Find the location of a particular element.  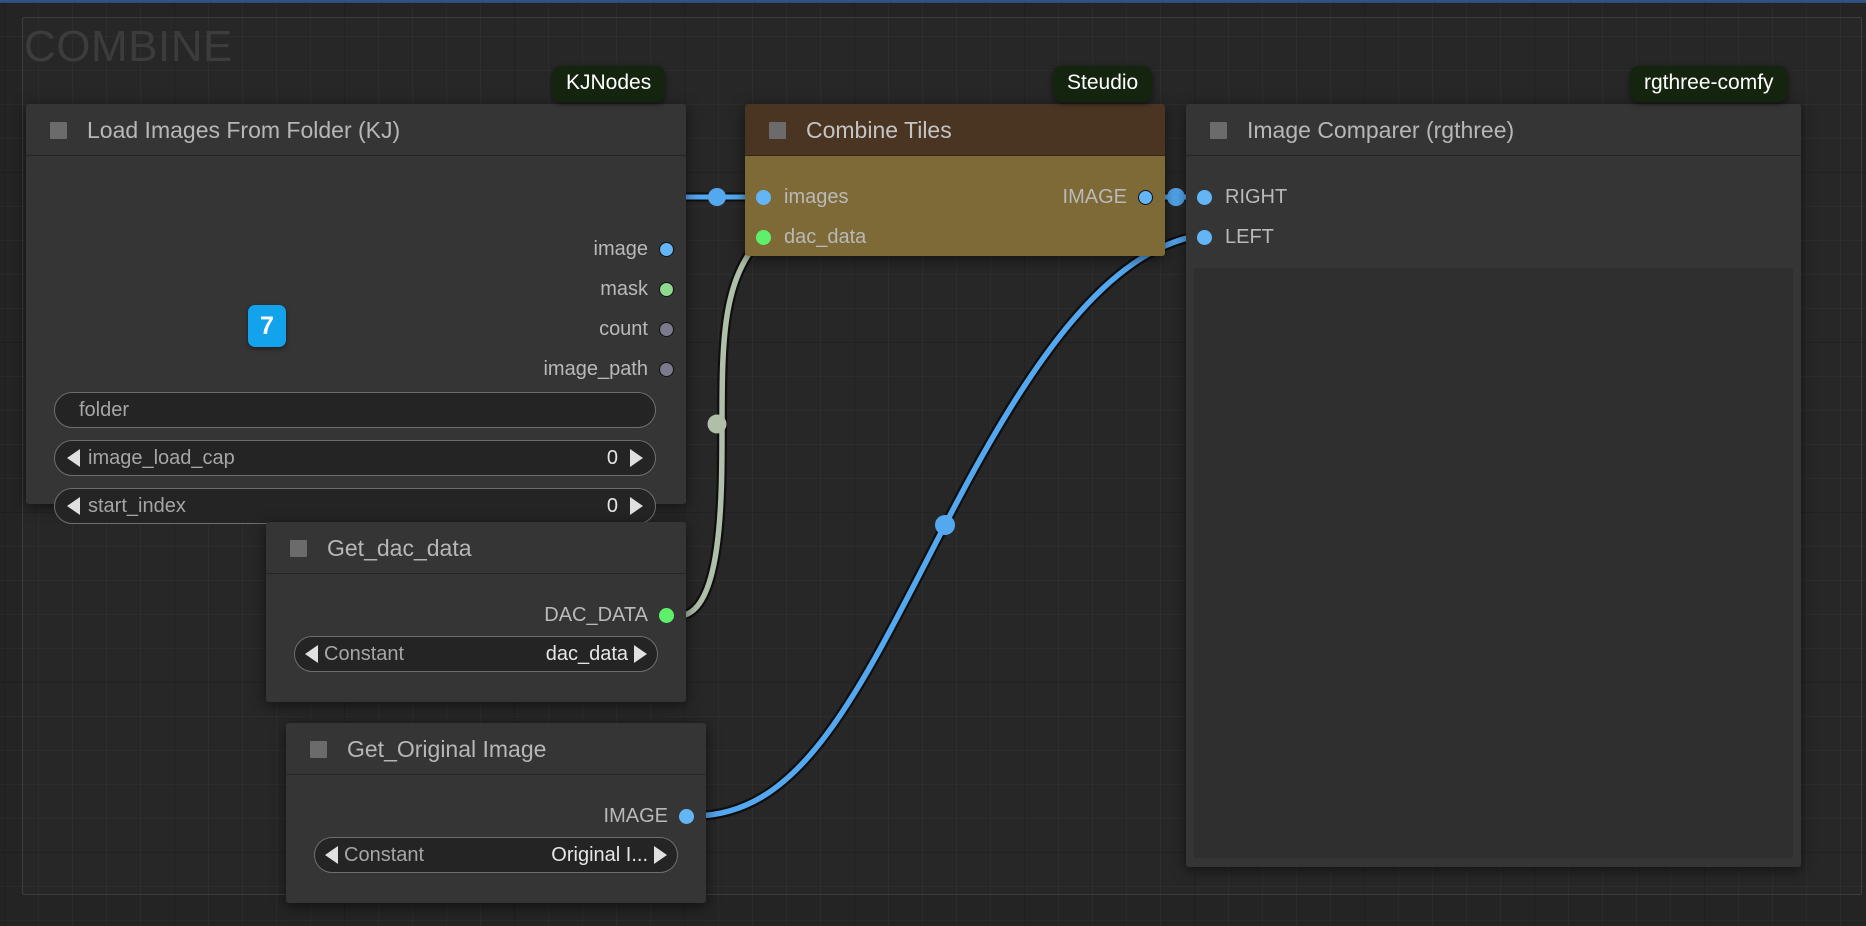

package-badge-steudio: Steudio is located at coordinates (1103, 84).